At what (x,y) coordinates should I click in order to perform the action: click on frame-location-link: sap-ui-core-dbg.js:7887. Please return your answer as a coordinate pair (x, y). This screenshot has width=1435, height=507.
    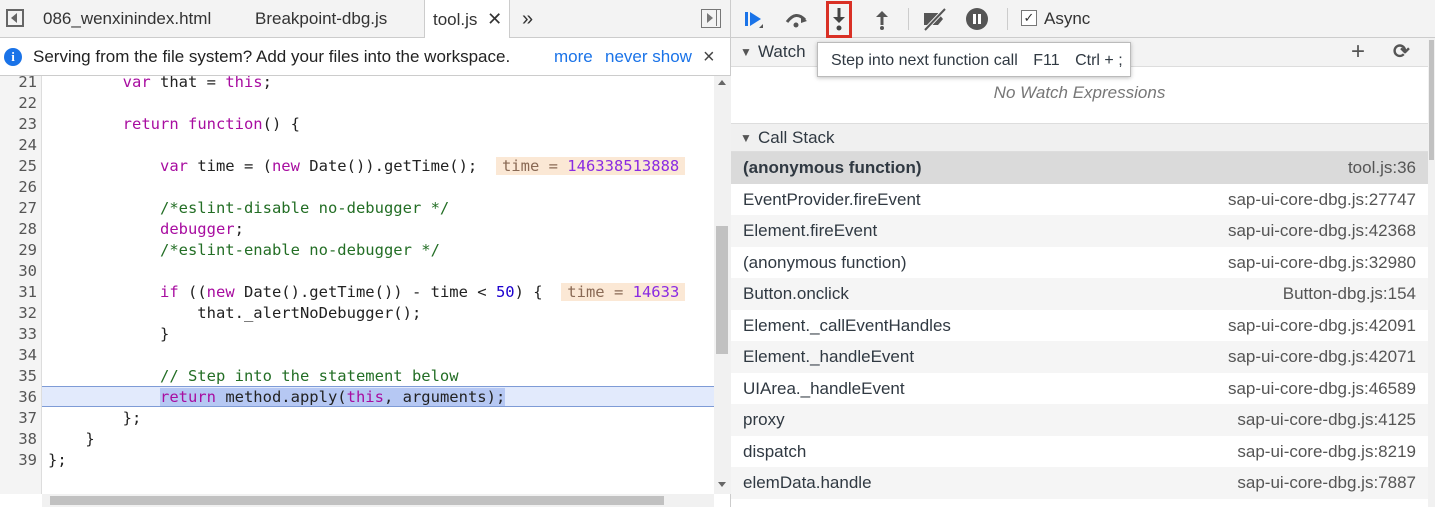
    Looking at the image, I should click on (1326, 482).